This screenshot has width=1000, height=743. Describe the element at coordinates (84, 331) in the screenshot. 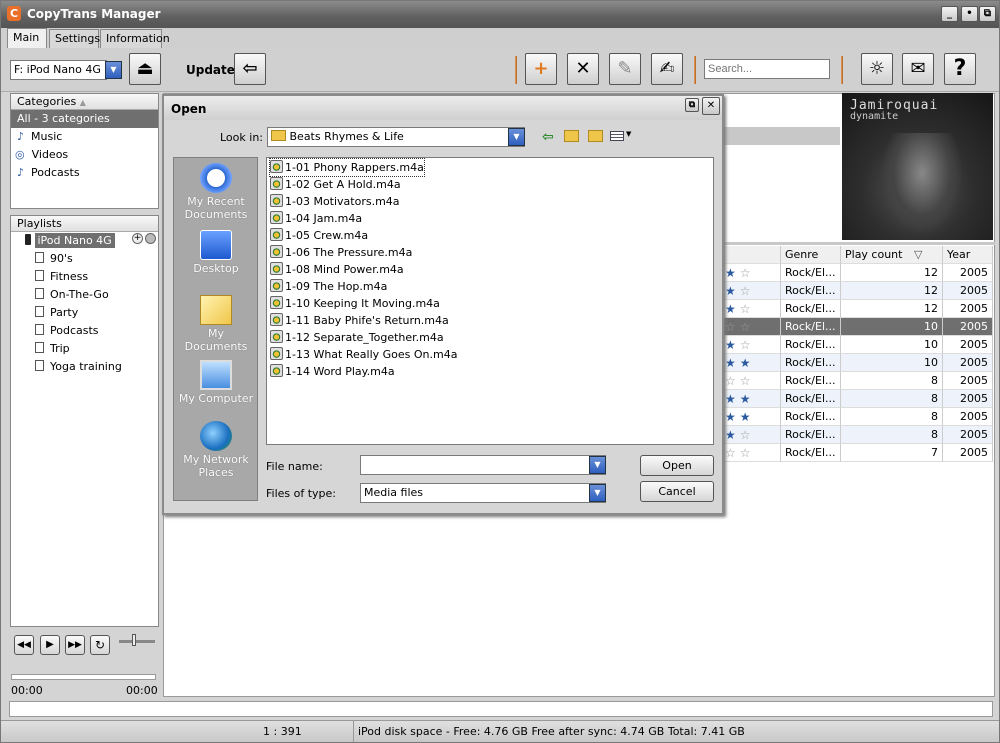

I see `playlist-item: Podcasts` at that location.